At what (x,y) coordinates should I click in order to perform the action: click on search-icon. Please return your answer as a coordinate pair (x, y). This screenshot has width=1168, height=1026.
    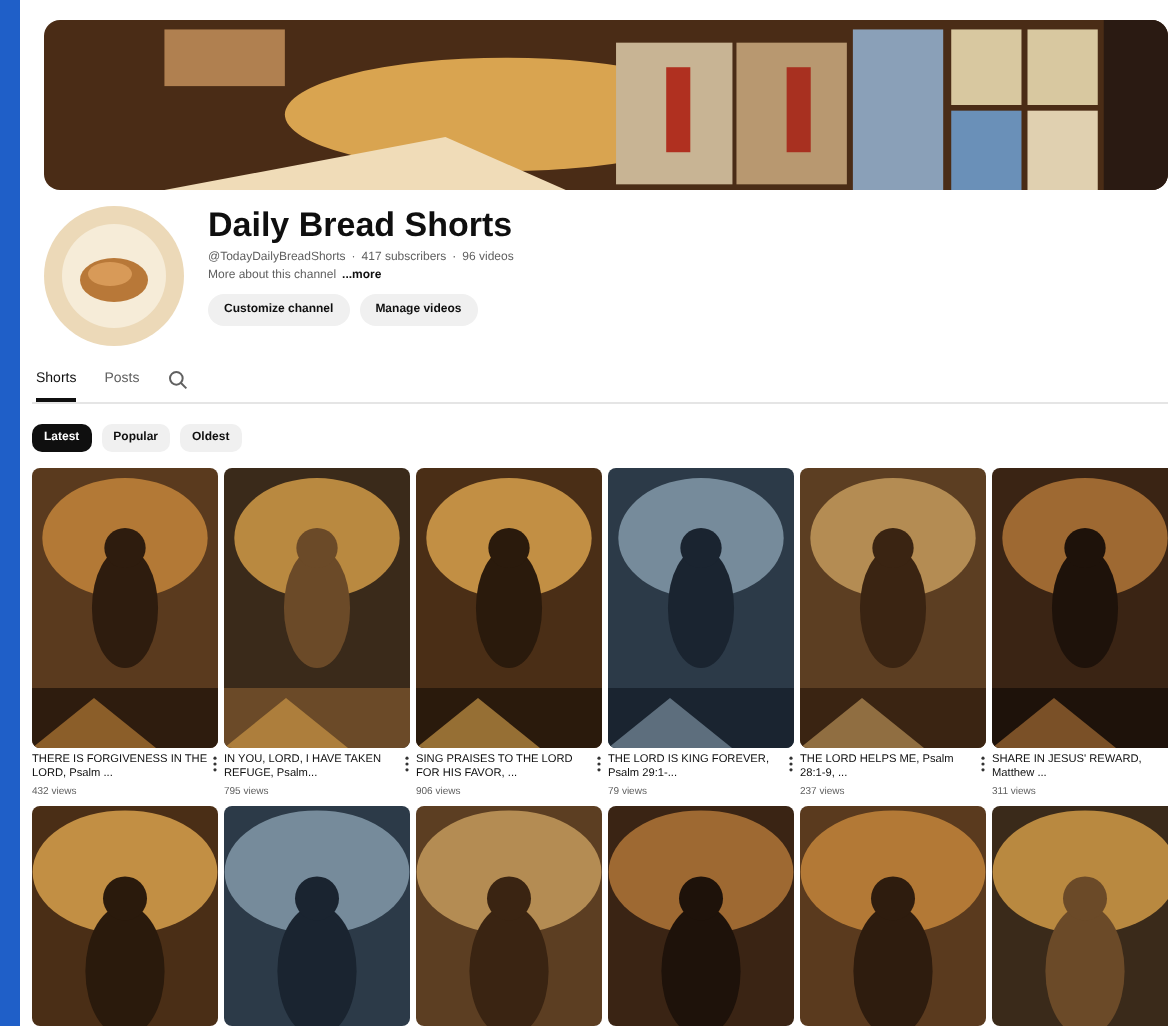
    Looking at the image, I should click on (177, 380).